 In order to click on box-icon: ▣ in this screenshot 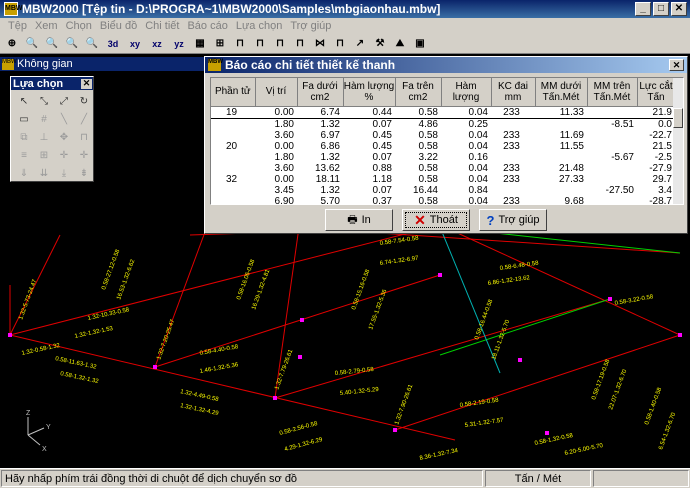, I will do `click(420, 43)`.